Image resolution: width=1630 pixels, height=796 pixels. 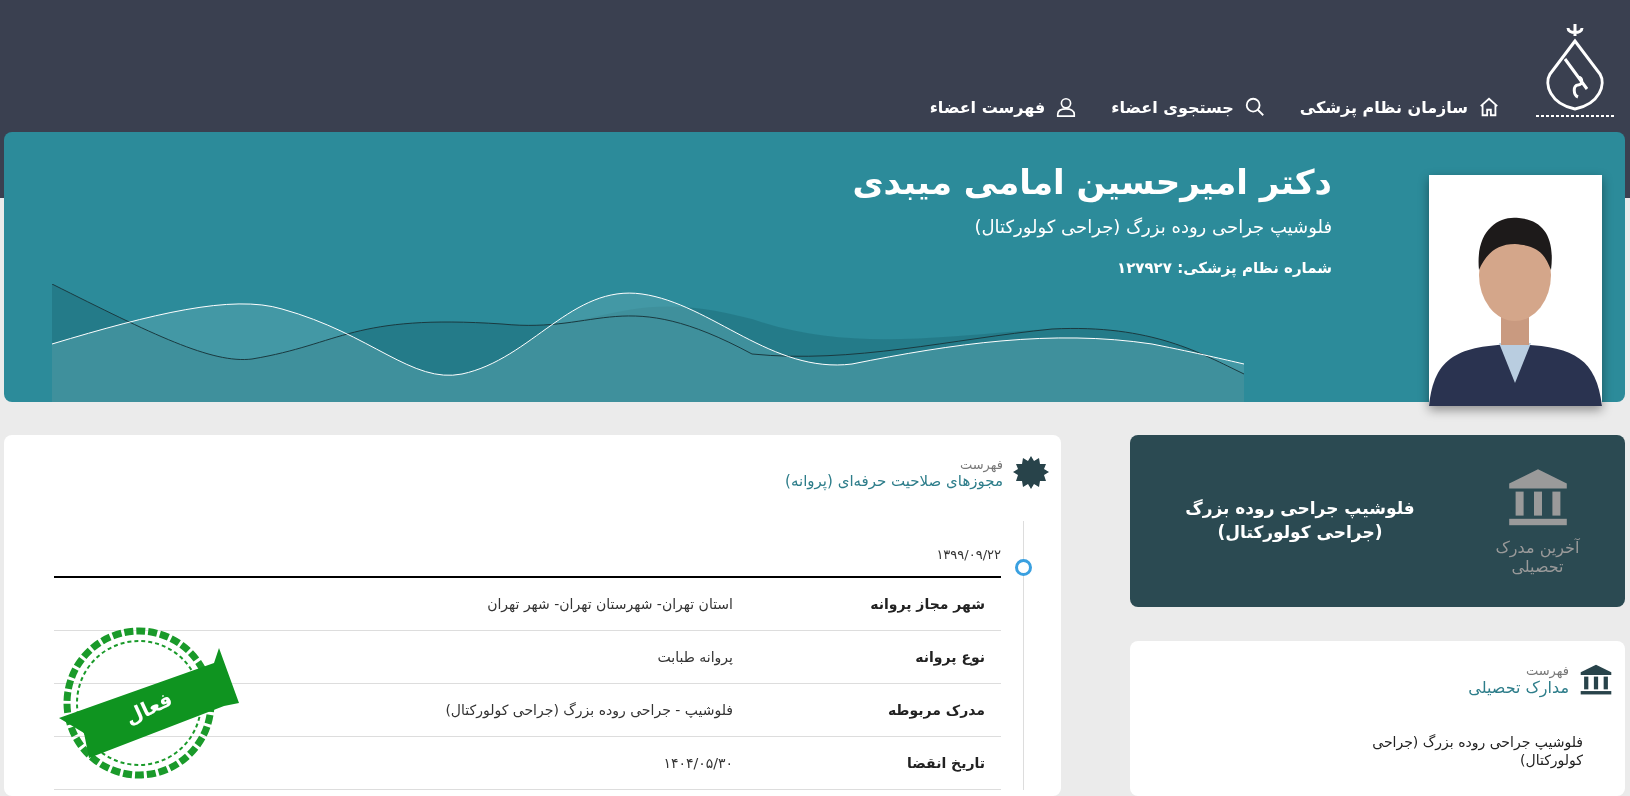 I want to click on bank-icon, so click(x=1596, y=680).